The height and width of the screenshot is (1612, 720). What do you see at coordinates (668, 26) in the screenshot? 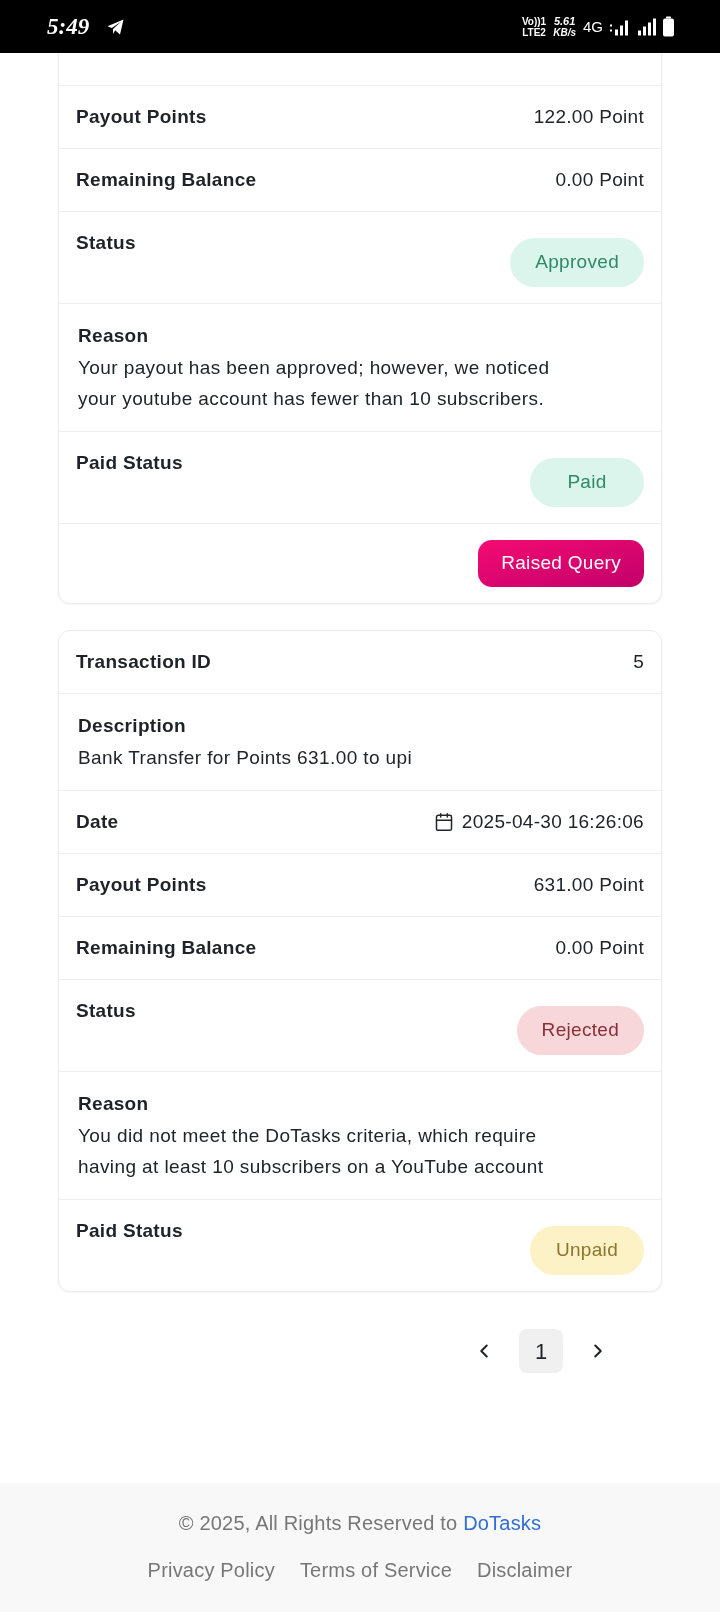
I see `battery-icon` at bounding box center [668, 26].